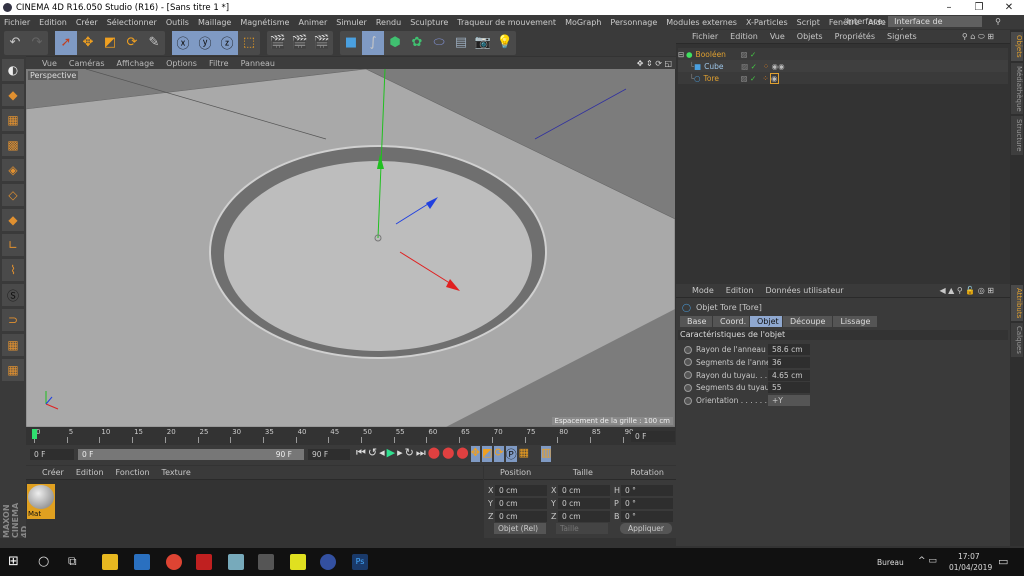 This screenshot has width=1024, height=576. What do you see at coordinates (52, 454) in the screenshot?
I see `start-frame-field: 0 F` at bounding box center [52, 454].